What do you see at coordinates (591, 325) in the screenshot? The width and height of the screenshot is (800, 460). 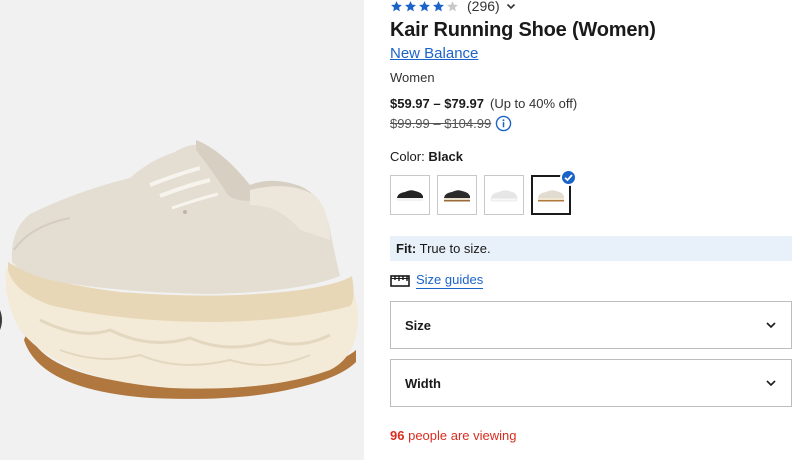 I see `size-select: Size` at bounding box center [591, 325].